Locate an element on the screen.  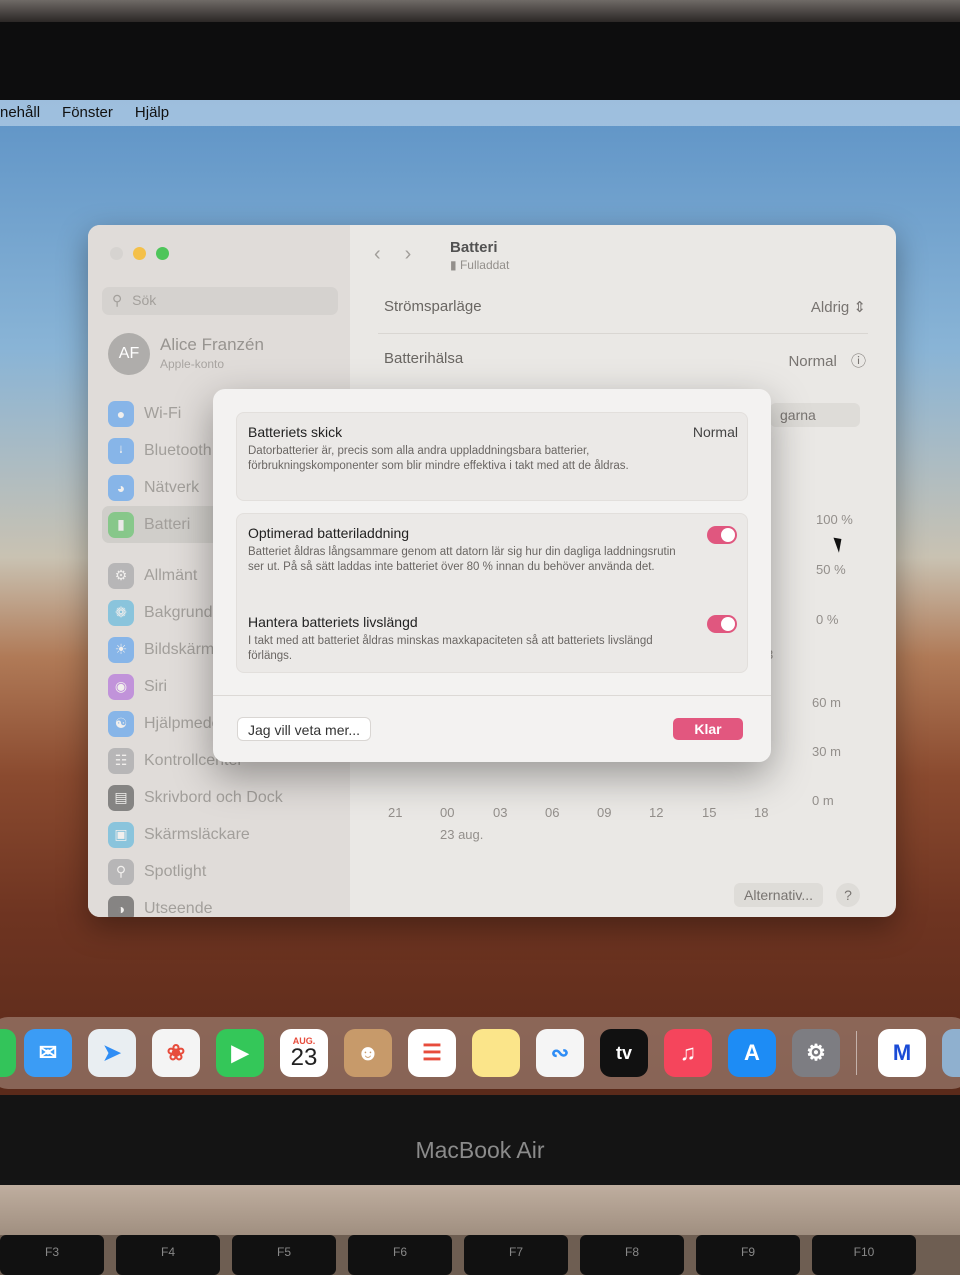
system-settings-icon: ⚙ is located at coordinates (816, 1053).